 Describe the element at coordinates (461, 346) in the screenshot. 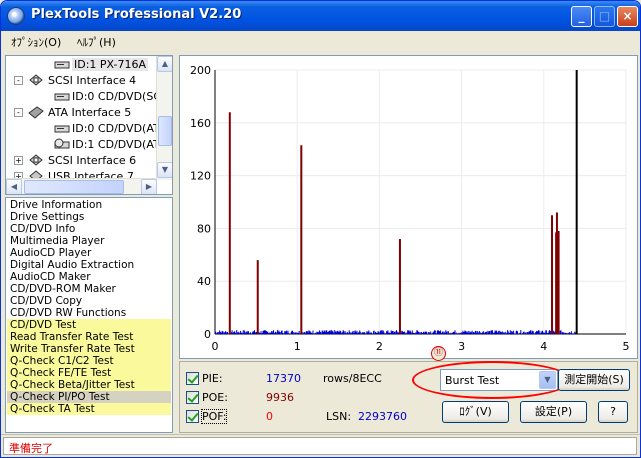

I see `x-tick-label: 3` at that location.